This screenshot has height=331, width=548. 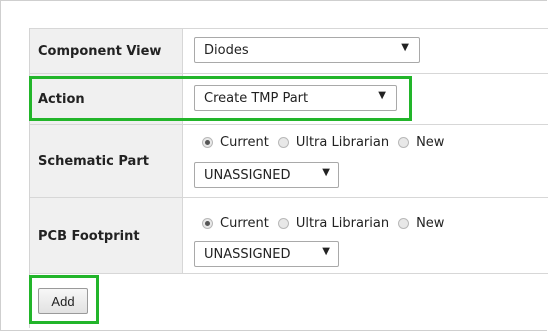 I want to click on schematic-part-radio-group: Current Ultra Librarian New, so click(x=327, y=142).